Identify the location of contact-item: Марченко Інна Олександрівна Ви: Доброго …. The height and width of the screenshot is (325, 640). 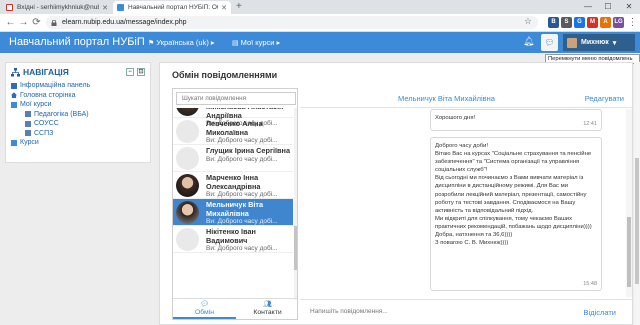
(233, 185).